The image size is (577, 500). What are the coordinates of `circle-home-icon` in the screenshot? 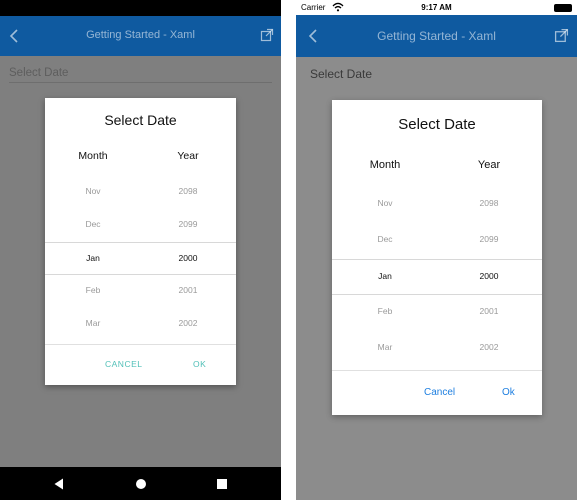 It's located at (141, 484).